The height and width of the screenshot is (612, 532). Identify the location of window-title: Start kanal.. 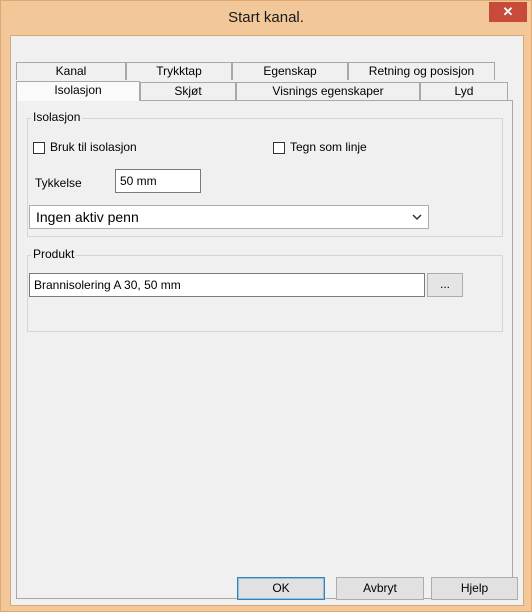
(266, 17).